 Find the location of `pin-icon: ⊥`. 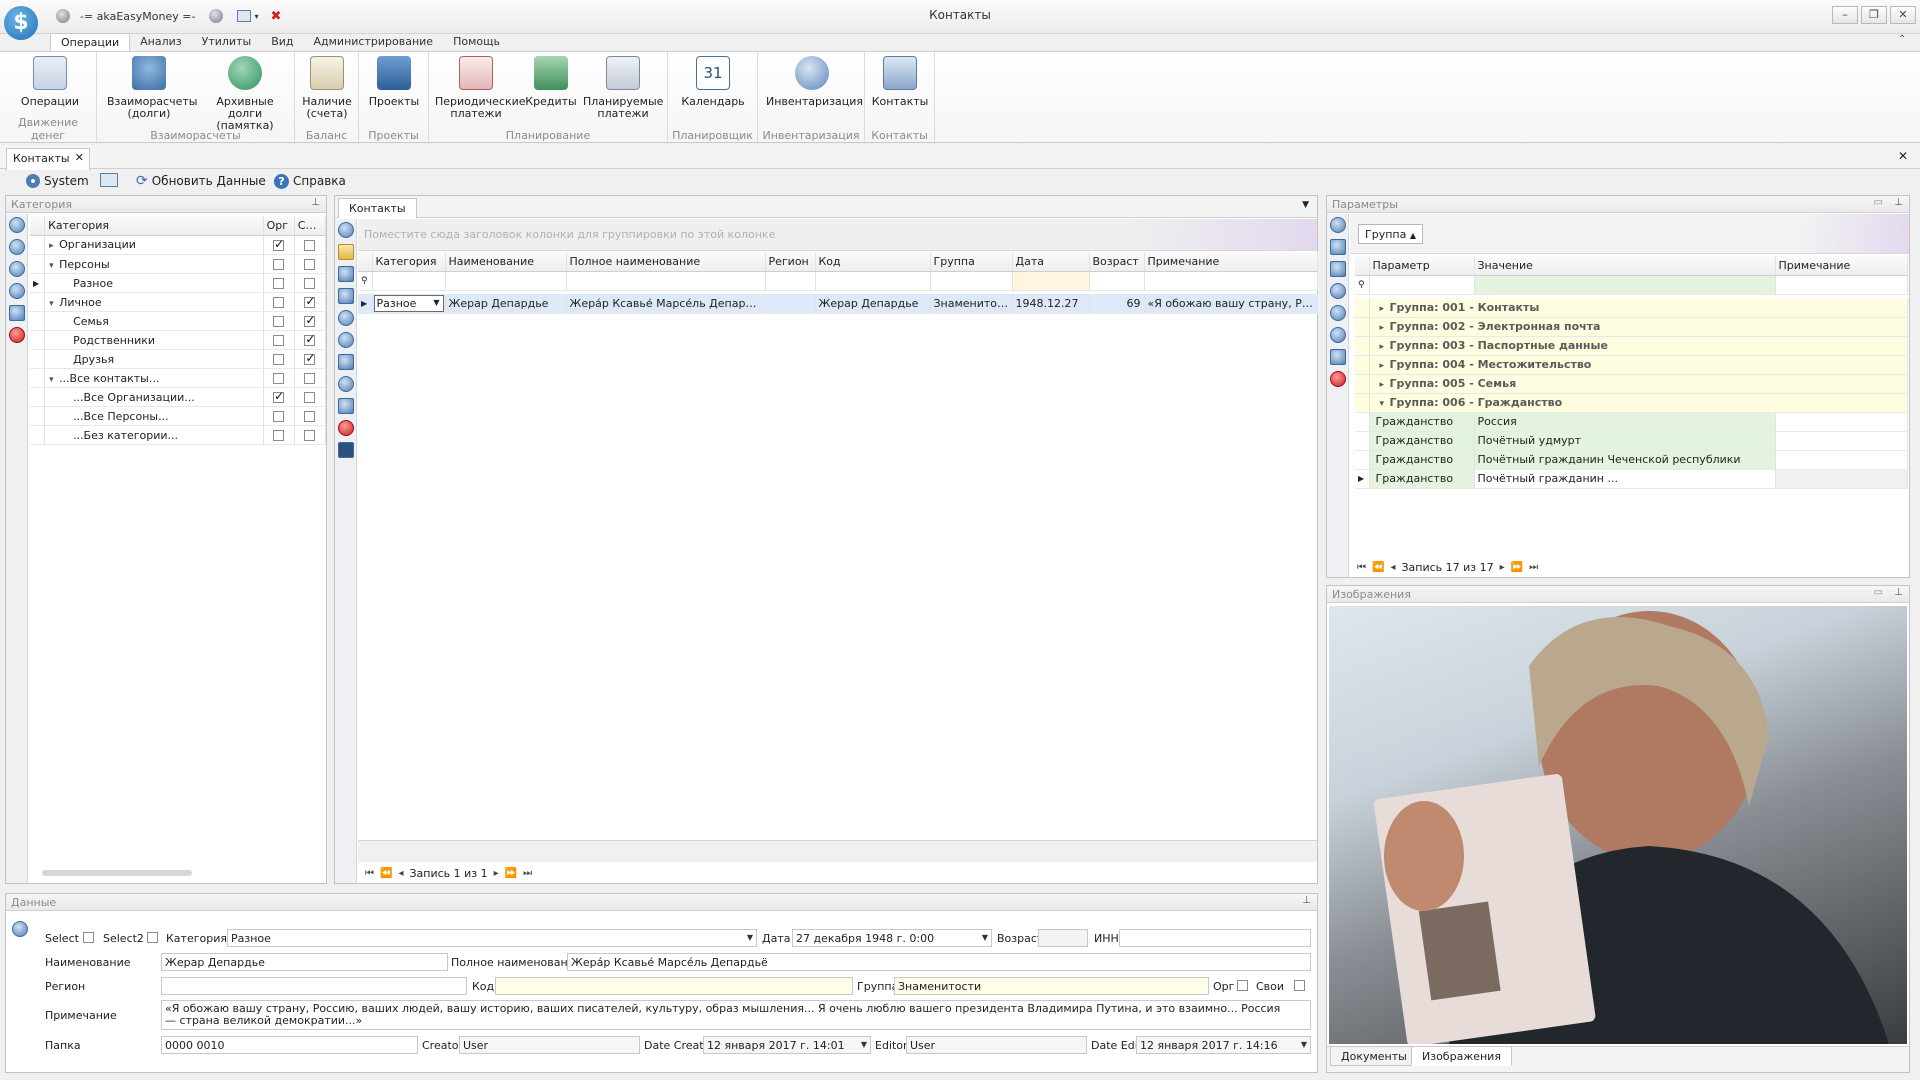

pin-icon: ⊥ is located at coordinates (1898, 202).